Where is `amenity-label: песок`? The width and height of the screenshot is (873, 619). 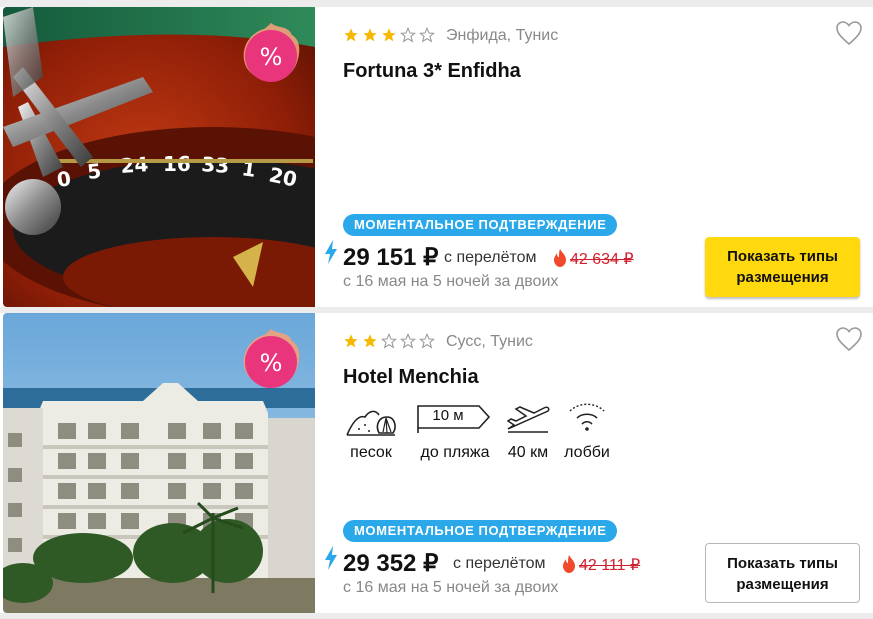
amenity-label: песок is located at coordinates (371, 452).